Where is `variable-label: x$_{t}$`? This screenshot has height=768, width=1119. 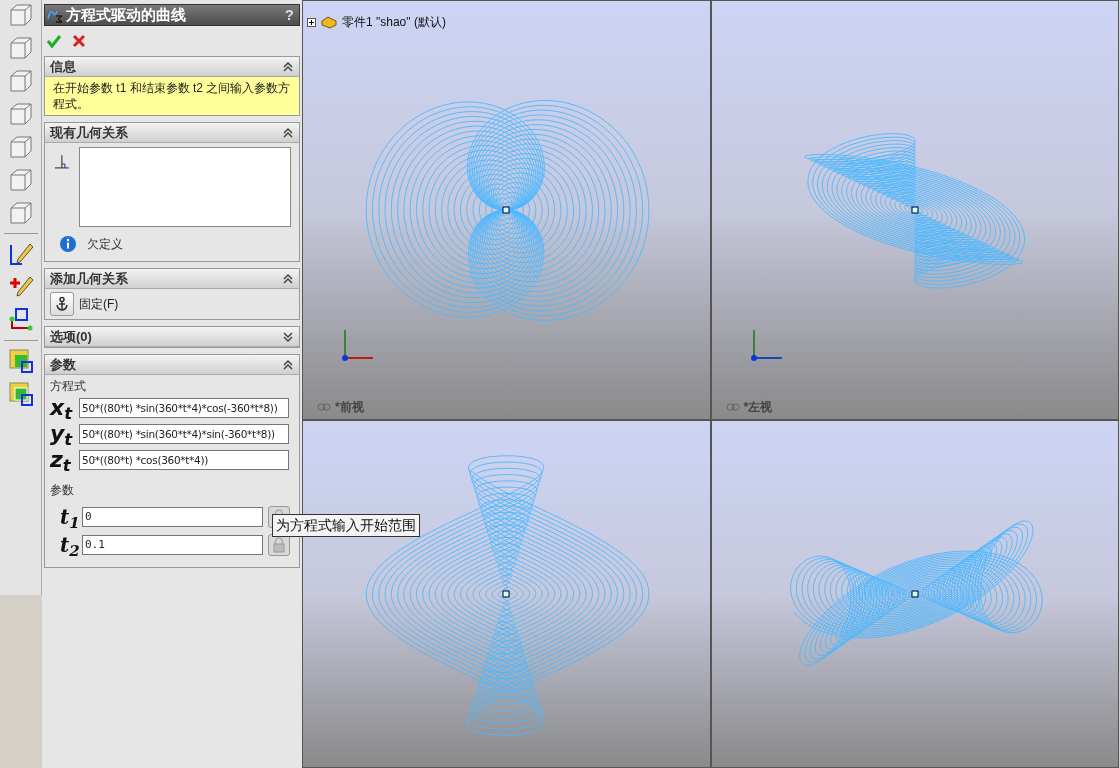 variable-label: x$_{t}$ is located at coordinates (62, 408).